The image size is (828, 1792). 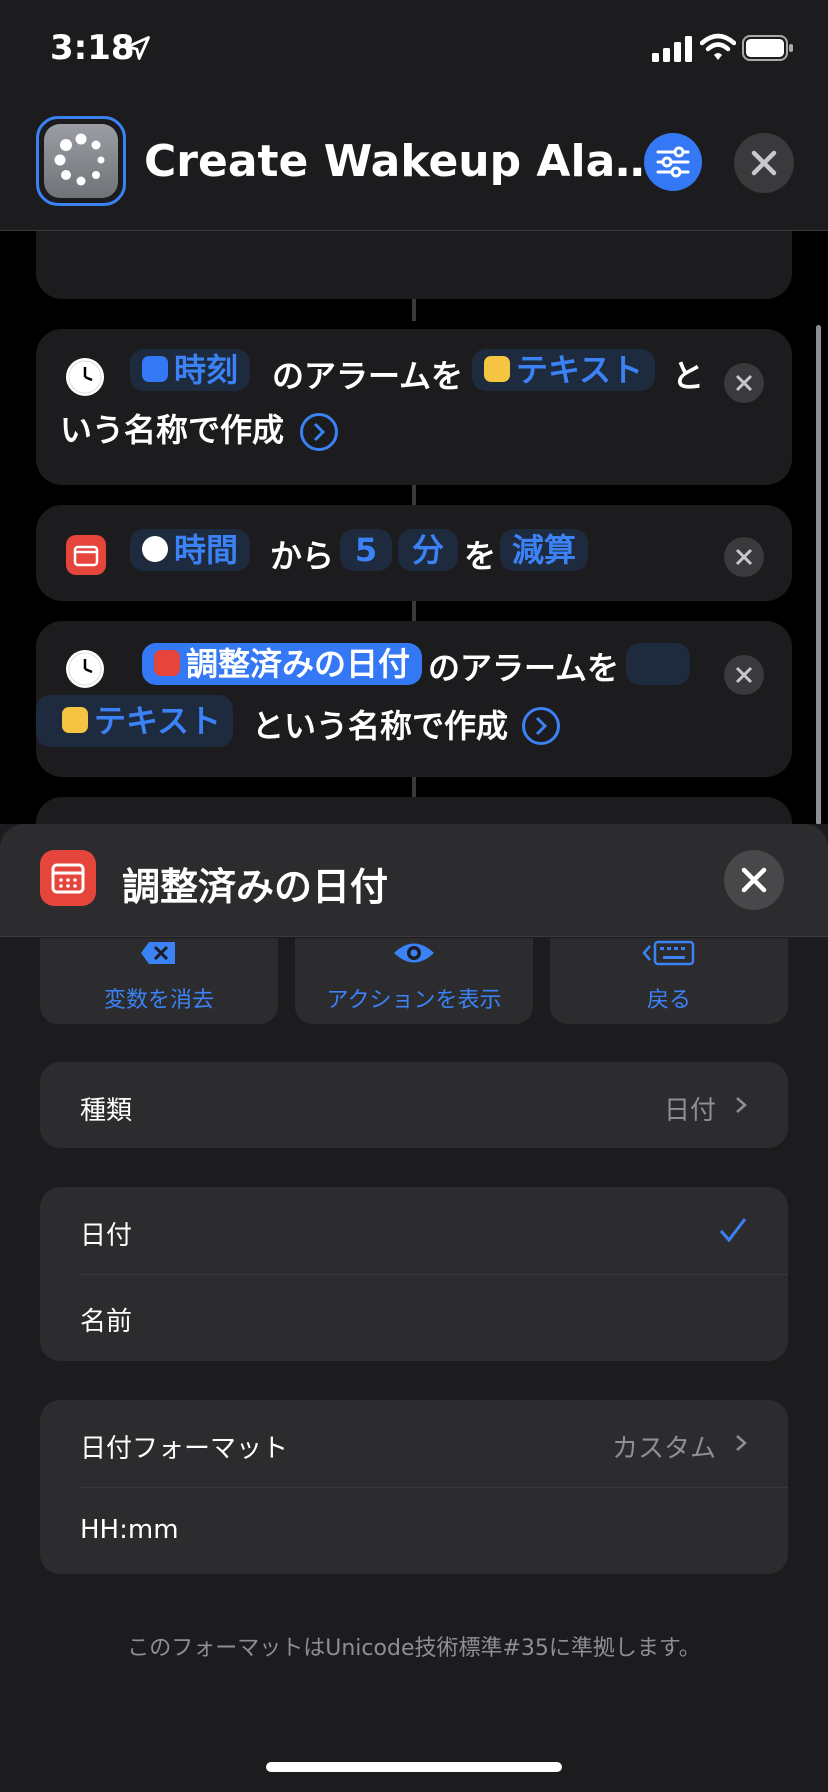 What do you see at coordinates (414, 953) in the screenshot?
I see `eye-icon` at bounding box center [414, 953].